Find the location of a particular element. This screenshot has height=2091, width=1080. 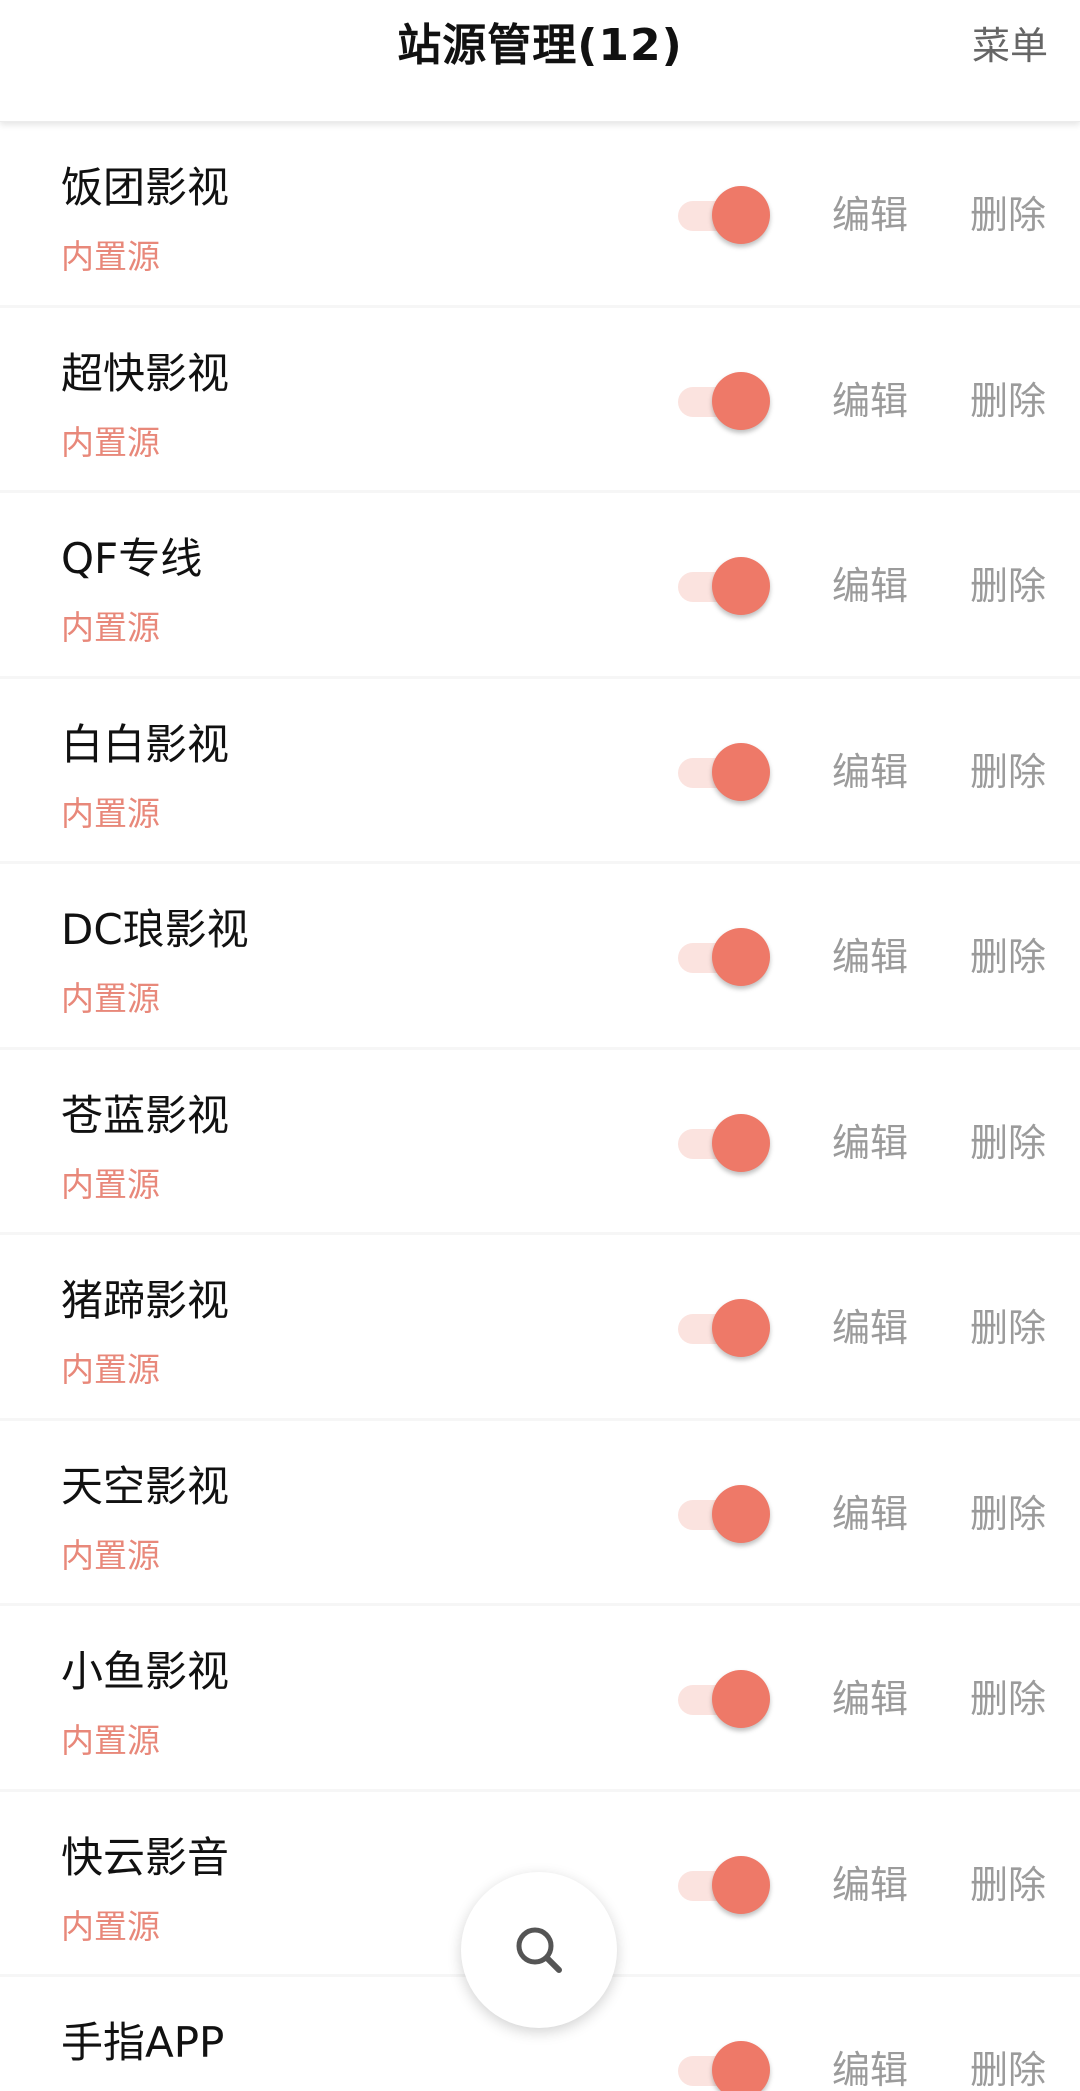

source-name: QF专线 is located at coordinates (132, 558).